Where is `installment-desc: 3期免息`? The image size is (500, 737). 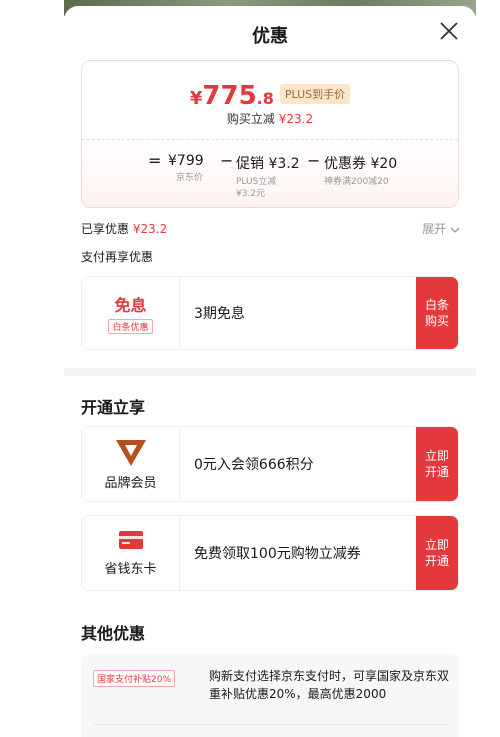 installment-desc: 3期免息 is located at coordinates (219, 314).